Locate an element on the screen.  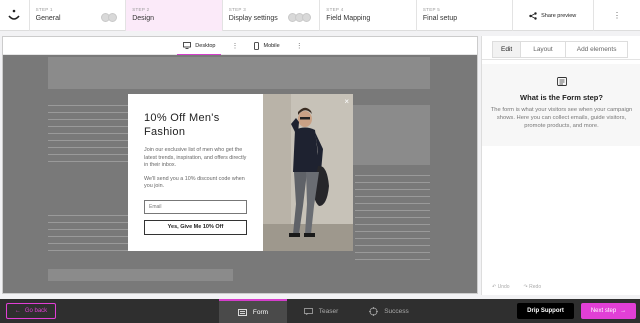
history-controls: ↶ Undo ↷ Redo is located at coordinates (516, 287).